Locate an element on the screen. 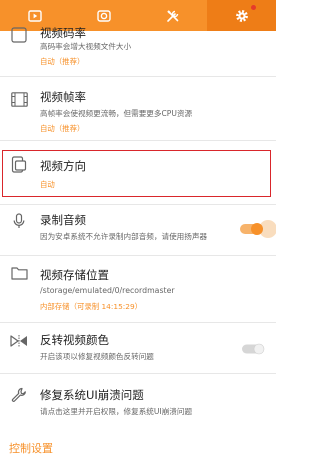  tab-tools is located at coordinates (172, 15).